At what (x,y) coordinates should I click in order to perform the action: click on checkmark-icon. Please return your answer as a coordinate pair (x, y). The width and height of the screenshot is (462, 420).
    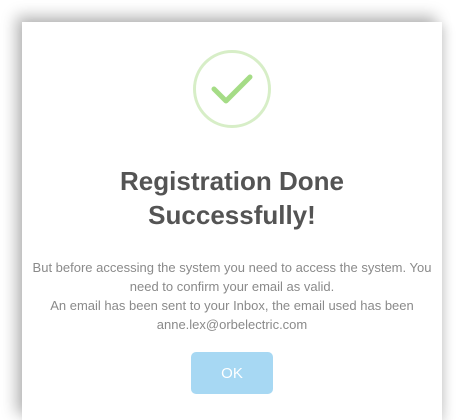
    Looking at the image, I should click on (232, 89).